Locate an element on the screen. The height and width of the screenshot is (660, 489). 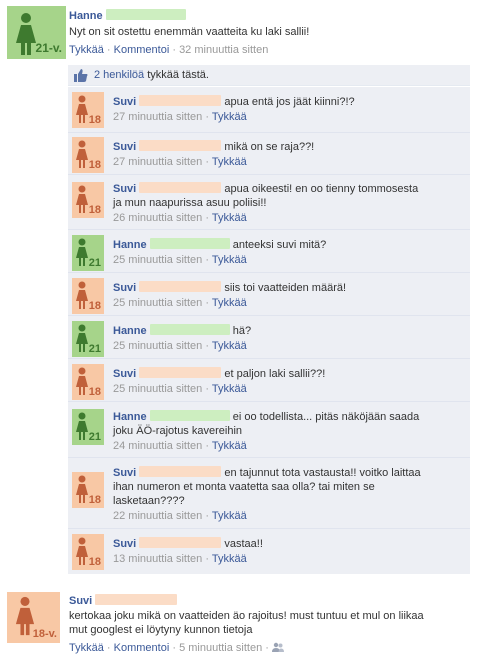
post-author: Hanne is located at coordinates (86, 16).